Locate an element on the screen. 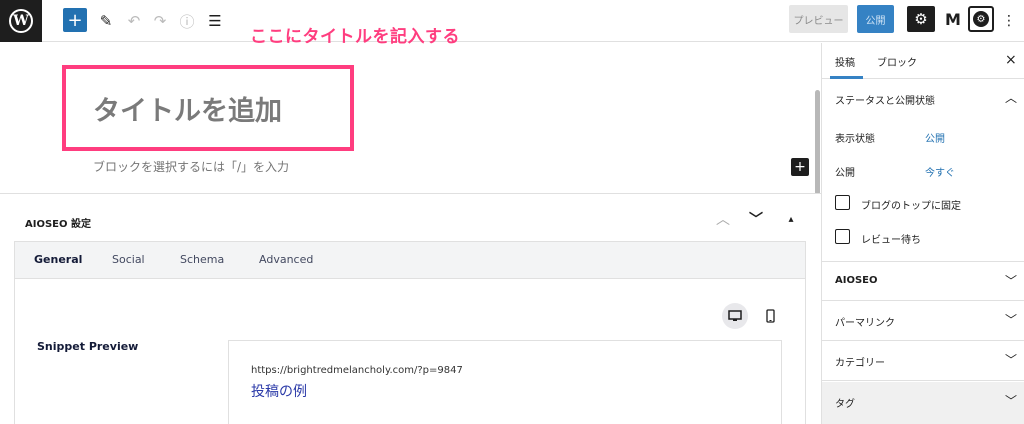  category-section: カテゴリー ﹀ is located at coordinates (923, 361).